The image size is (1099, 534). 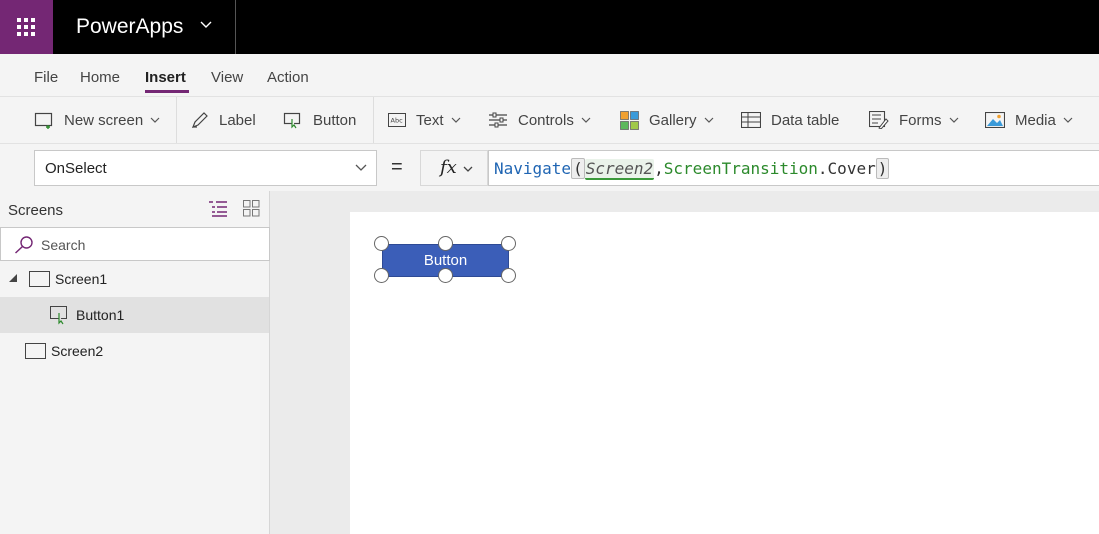 What do you see at coordinates (879, 120) in the screenshot?
I see `forms-icon` at bounding box center [879, 120].